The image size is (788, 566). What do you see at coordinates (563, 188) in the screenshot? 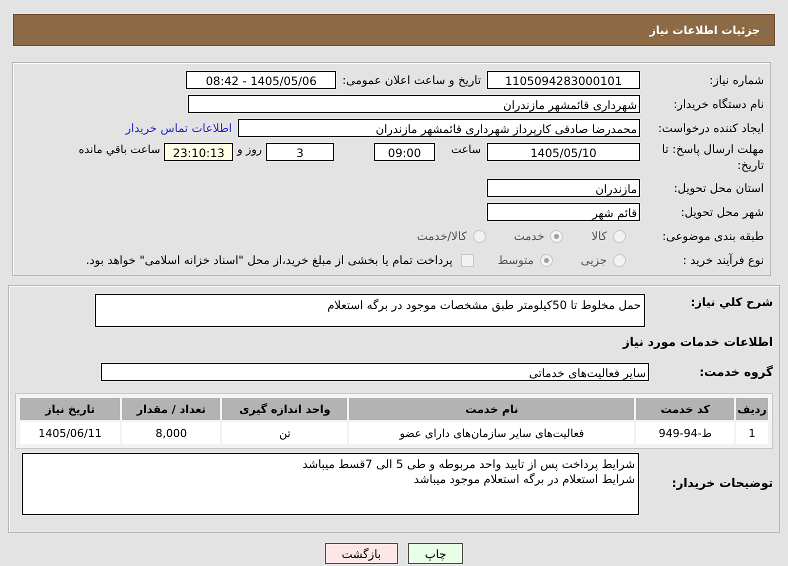
I see `text-field: مازندران` at bounding box center [563, 188].